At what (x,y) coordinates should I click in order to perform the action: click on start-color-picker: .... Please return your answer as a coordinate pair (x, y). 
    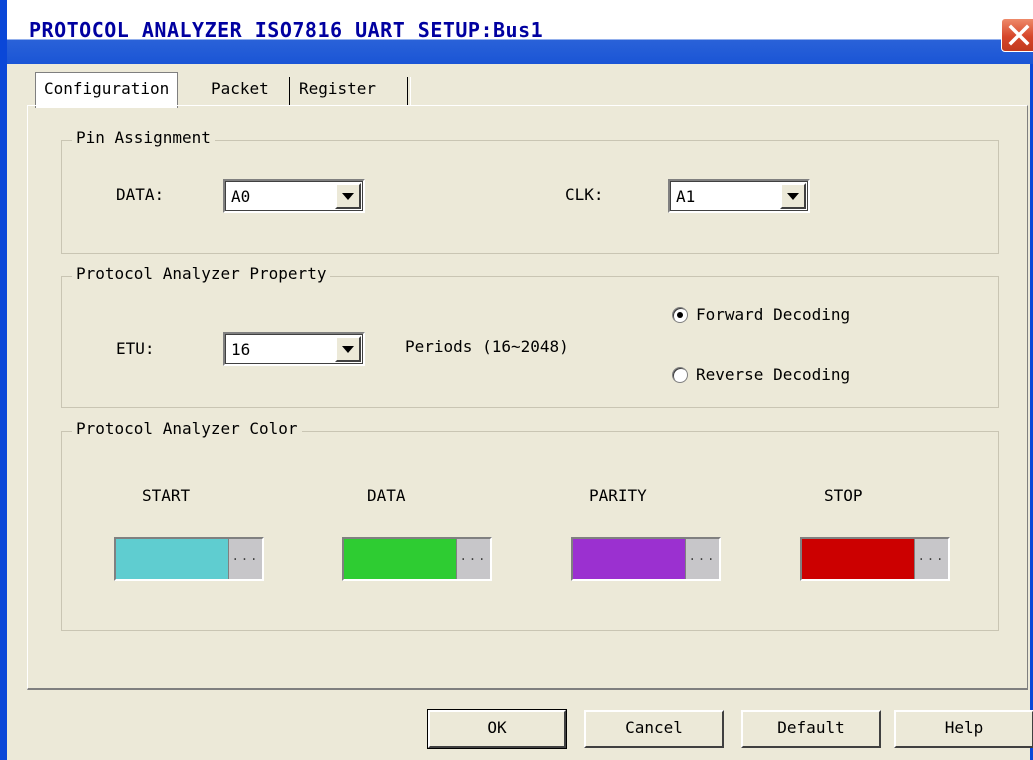
    Looking at the image, I should click on (189, 559).